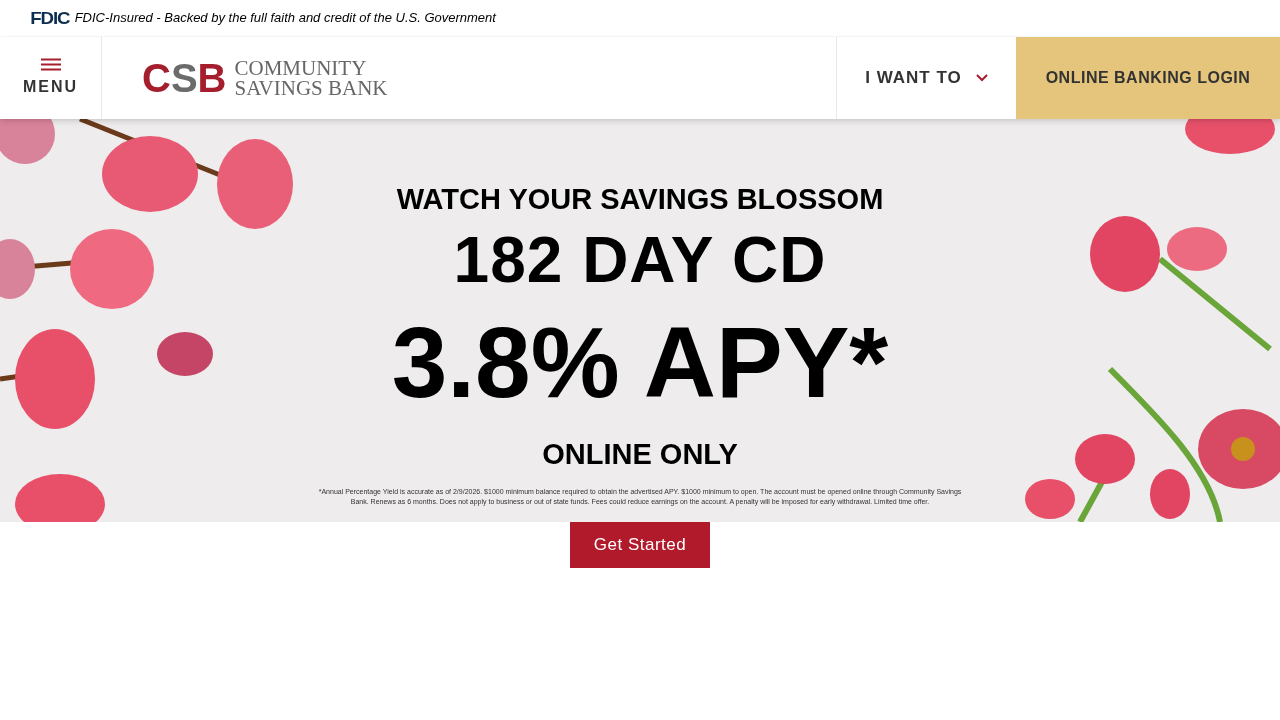  Describe the element at coordinates (640, 545) in the screenshot. I see `get-started-button: Get Started` at that location.